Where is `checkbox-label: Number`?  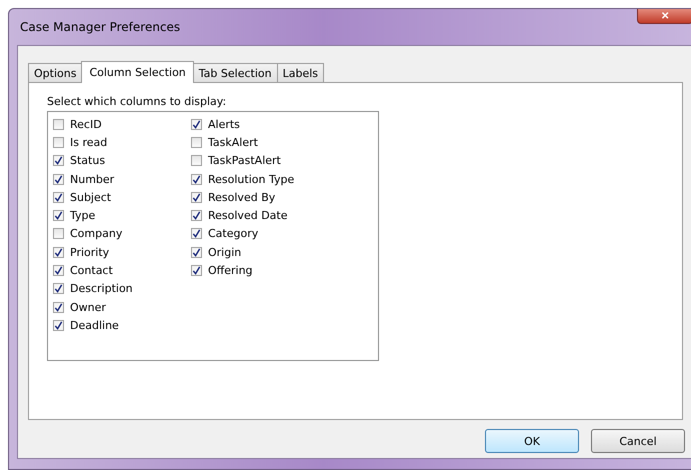 checkbox-label: Number is located at coordinates (92, 179).